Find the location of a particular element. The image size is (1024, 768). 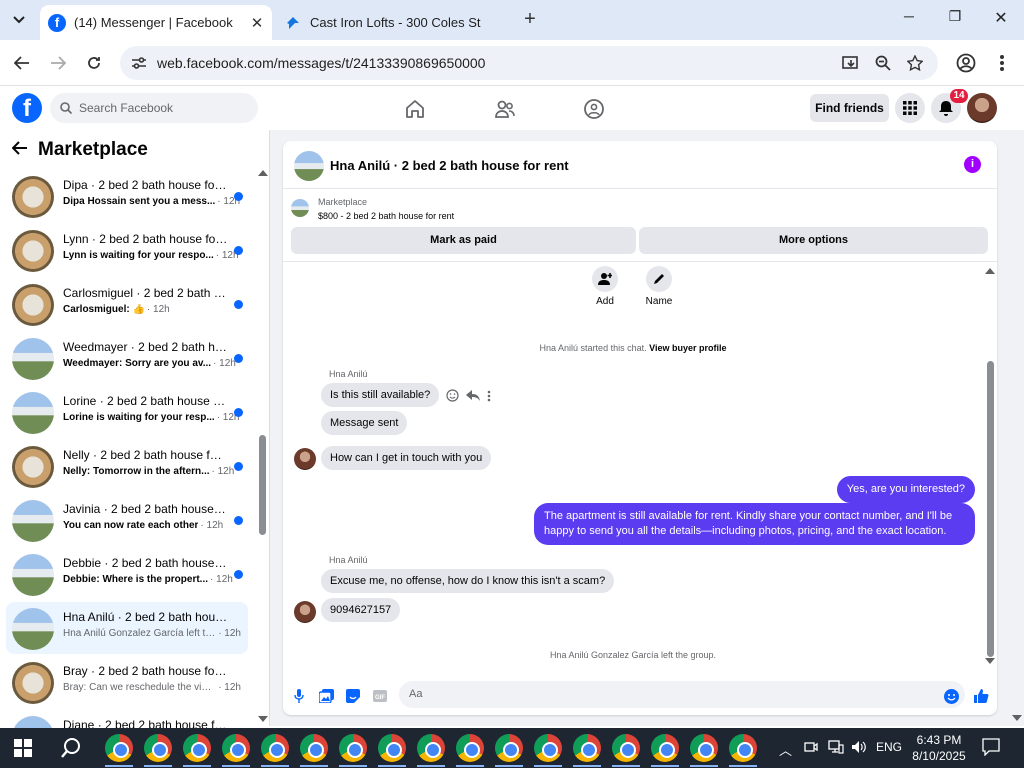

emoji-react-icon is located at coordinates (452, 395).